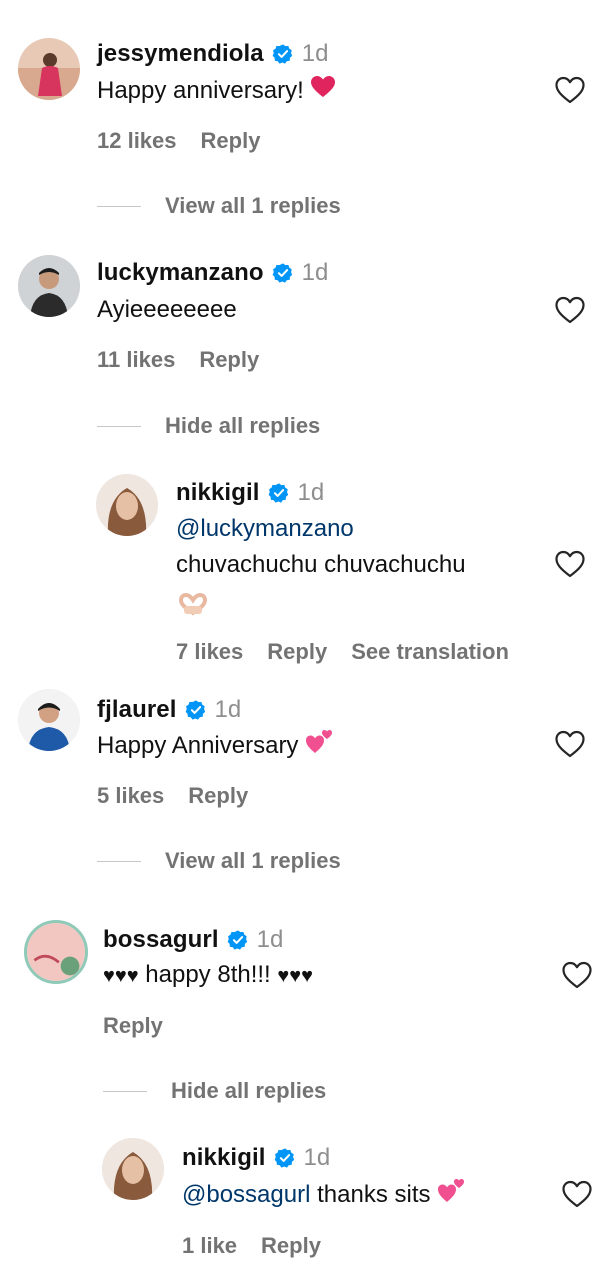 This screenshot has height=1285, width=600. What do you see at coordinates (200, 90) in the screenshot?
I see `comment-body: Happy anniversary!` at bounding box center [200, 90].